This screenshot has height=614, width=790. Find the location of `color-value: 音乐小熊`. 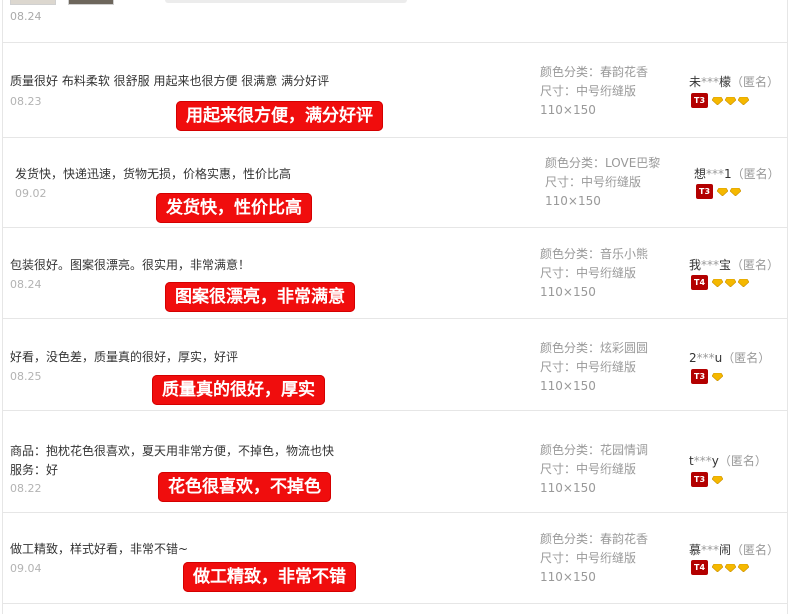

color-value: 音乐小熊 is located at coordinates (624, 254).